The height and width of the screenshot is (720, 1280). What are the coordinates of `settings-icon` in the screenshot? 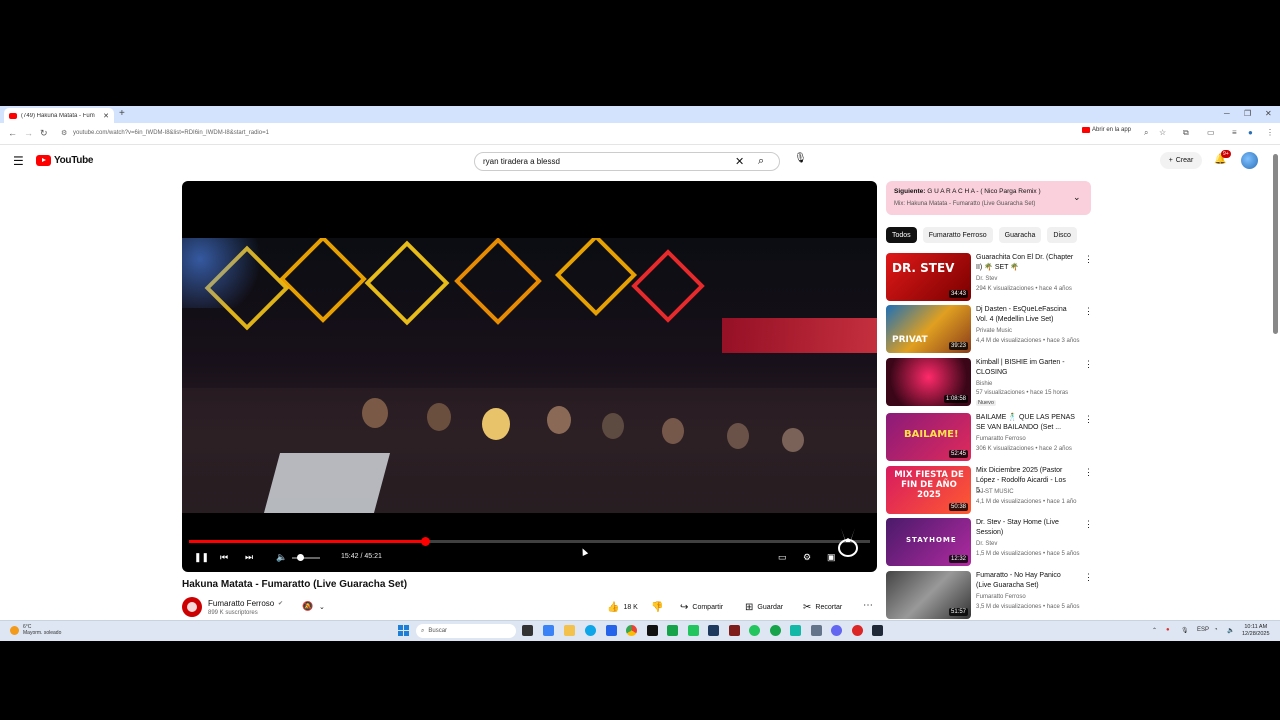 It's located at (816, 630).